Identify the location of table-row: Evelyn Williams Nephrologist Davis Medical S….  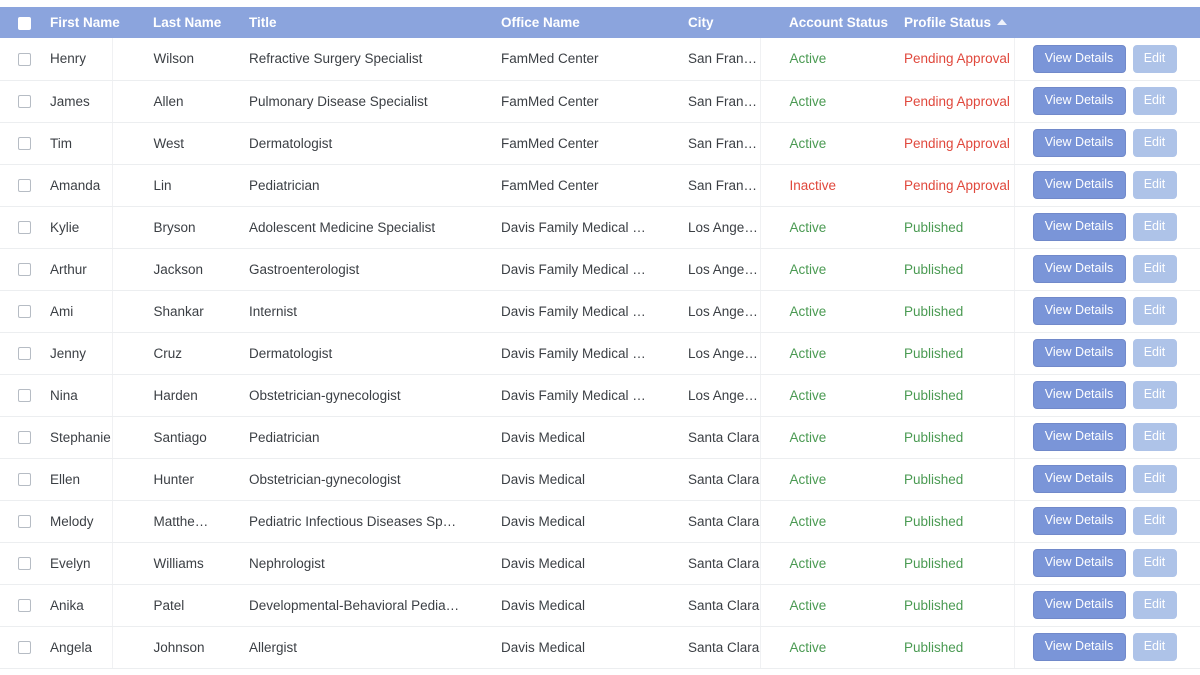
(600, 563).